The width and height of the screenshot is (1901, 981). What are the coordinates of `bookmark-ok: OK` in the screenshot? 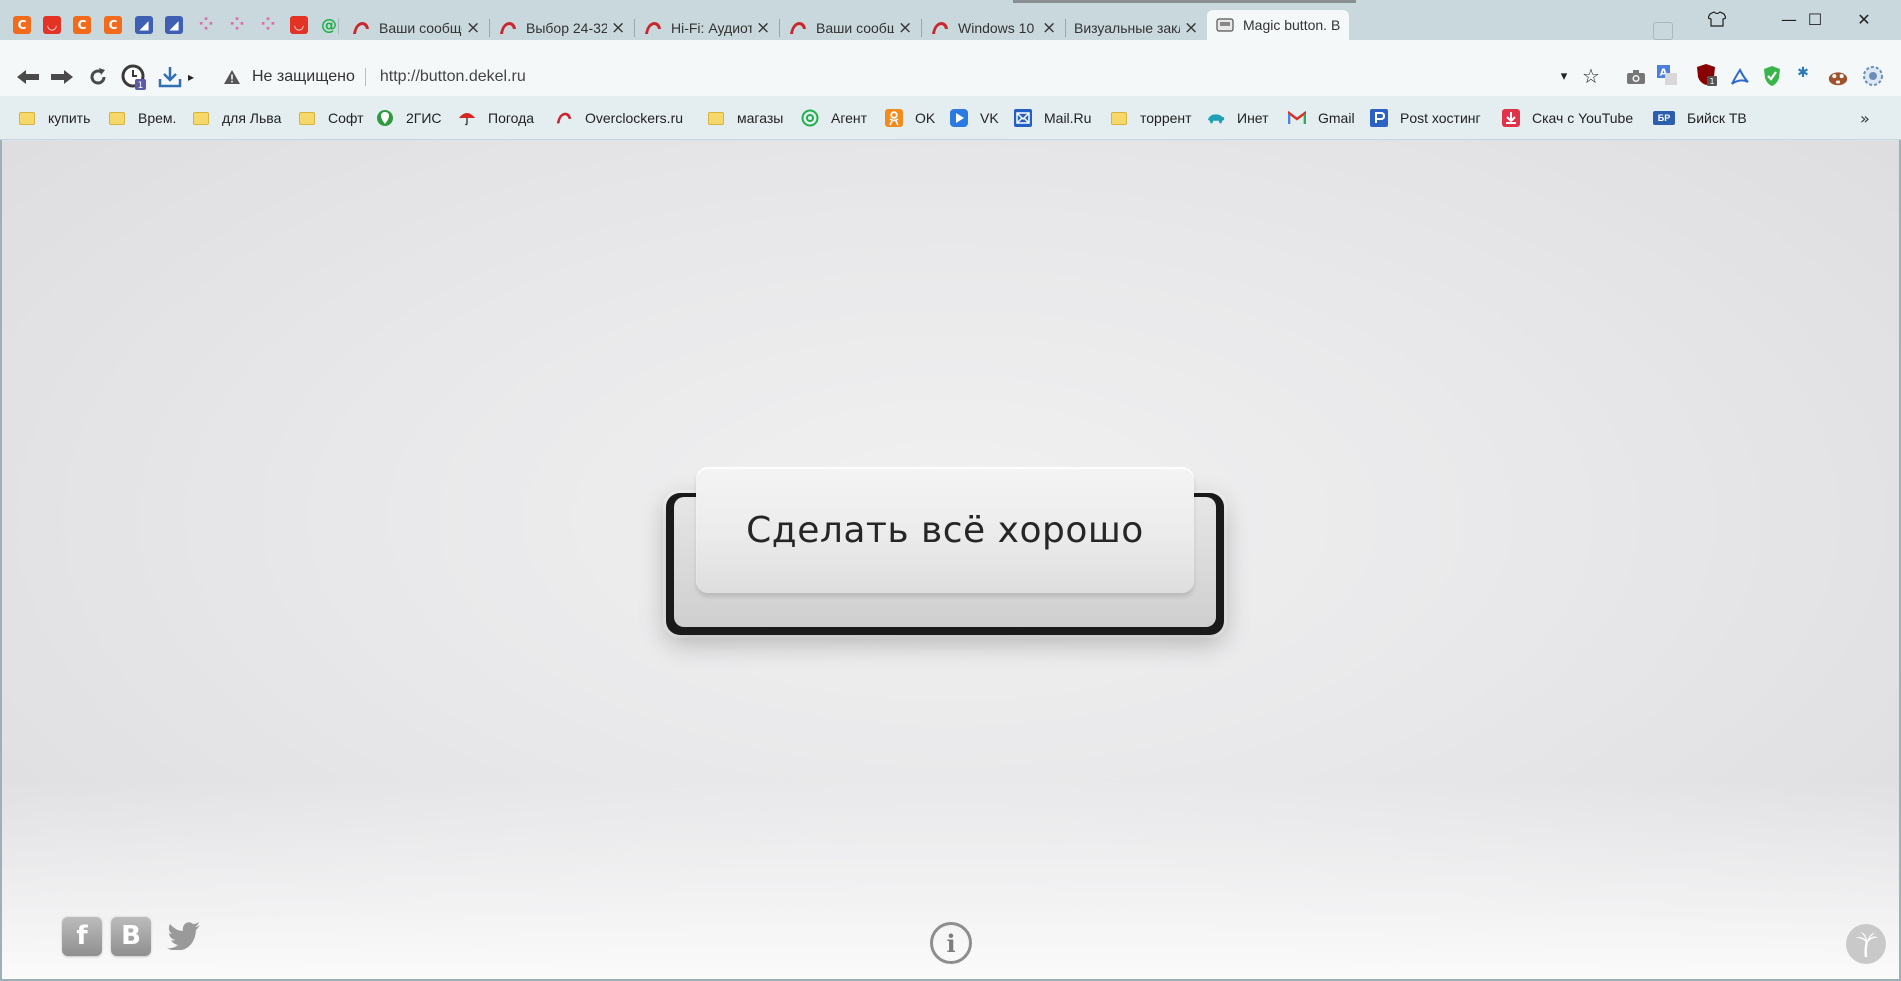 It's located at (910, 118).